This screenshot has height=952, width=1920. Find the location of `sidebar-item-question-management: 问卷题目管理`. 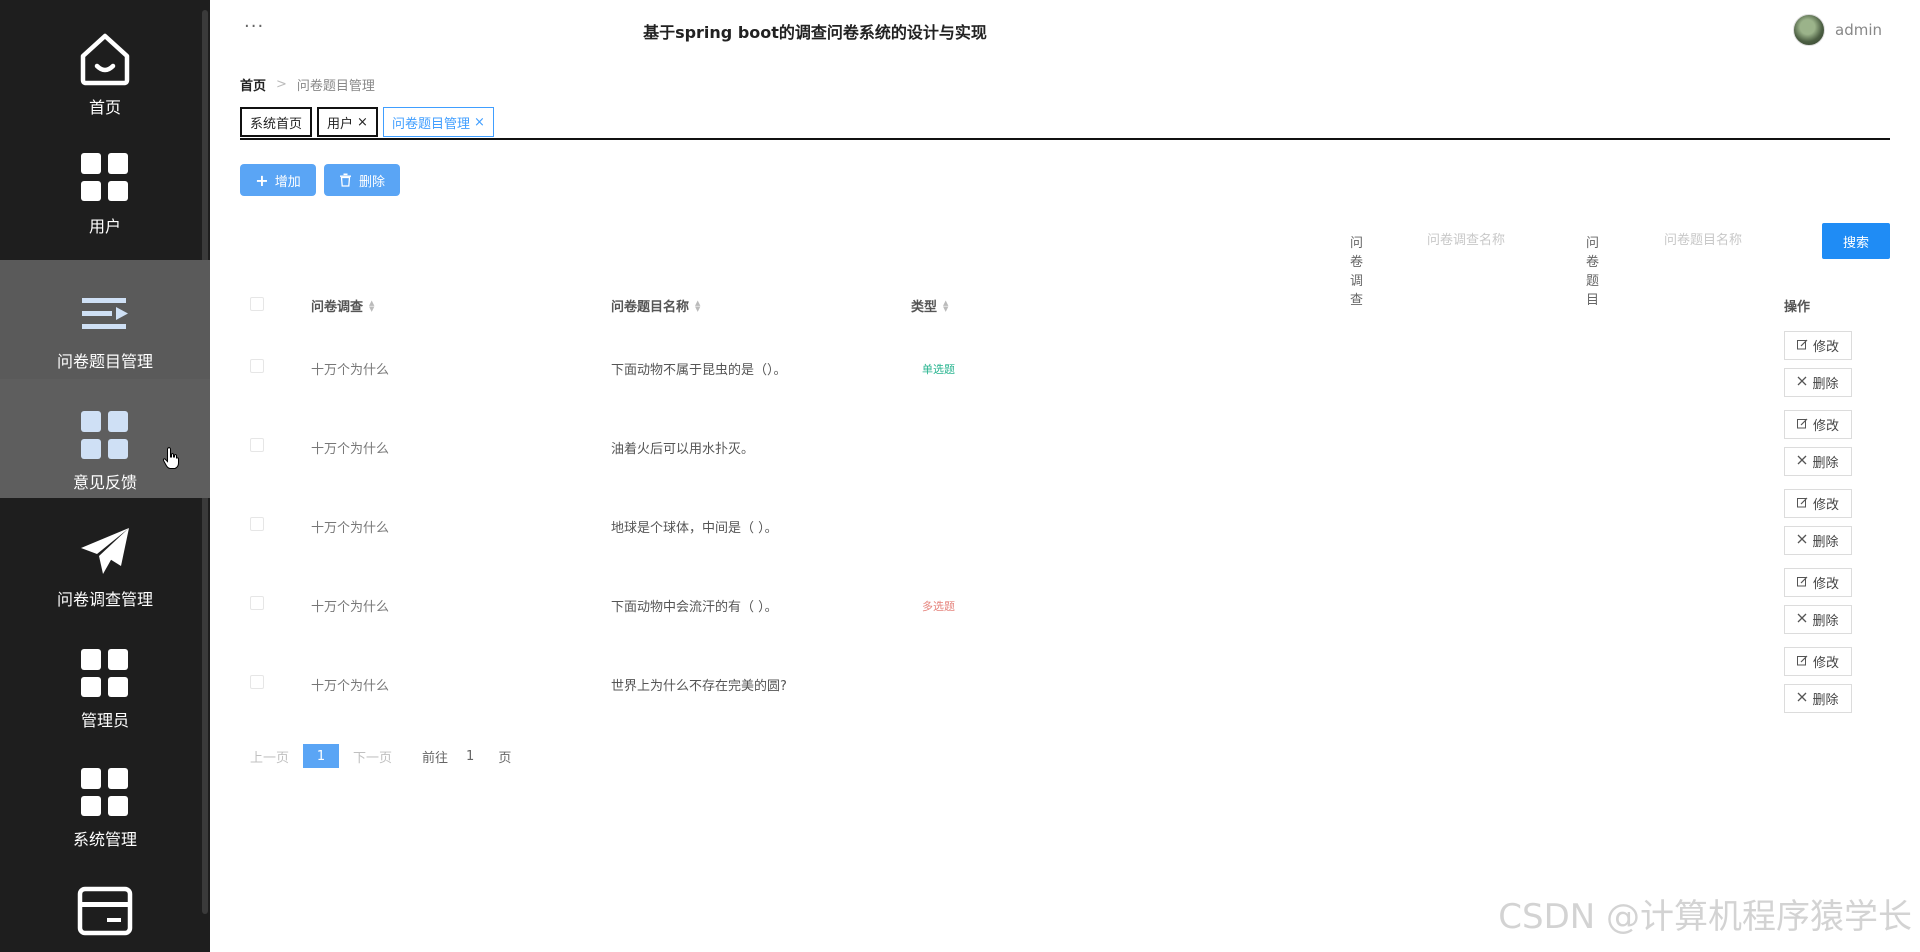

sidebar-item-question-management: 问卷题目管理 is located at coordinates (105, 319).